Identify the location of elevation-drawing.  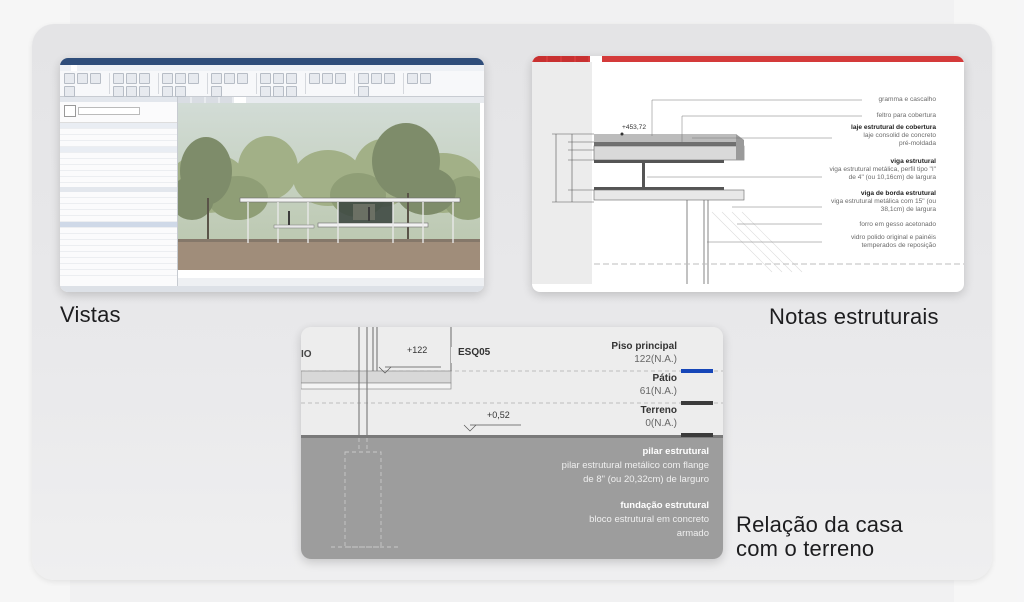
(329, 190).